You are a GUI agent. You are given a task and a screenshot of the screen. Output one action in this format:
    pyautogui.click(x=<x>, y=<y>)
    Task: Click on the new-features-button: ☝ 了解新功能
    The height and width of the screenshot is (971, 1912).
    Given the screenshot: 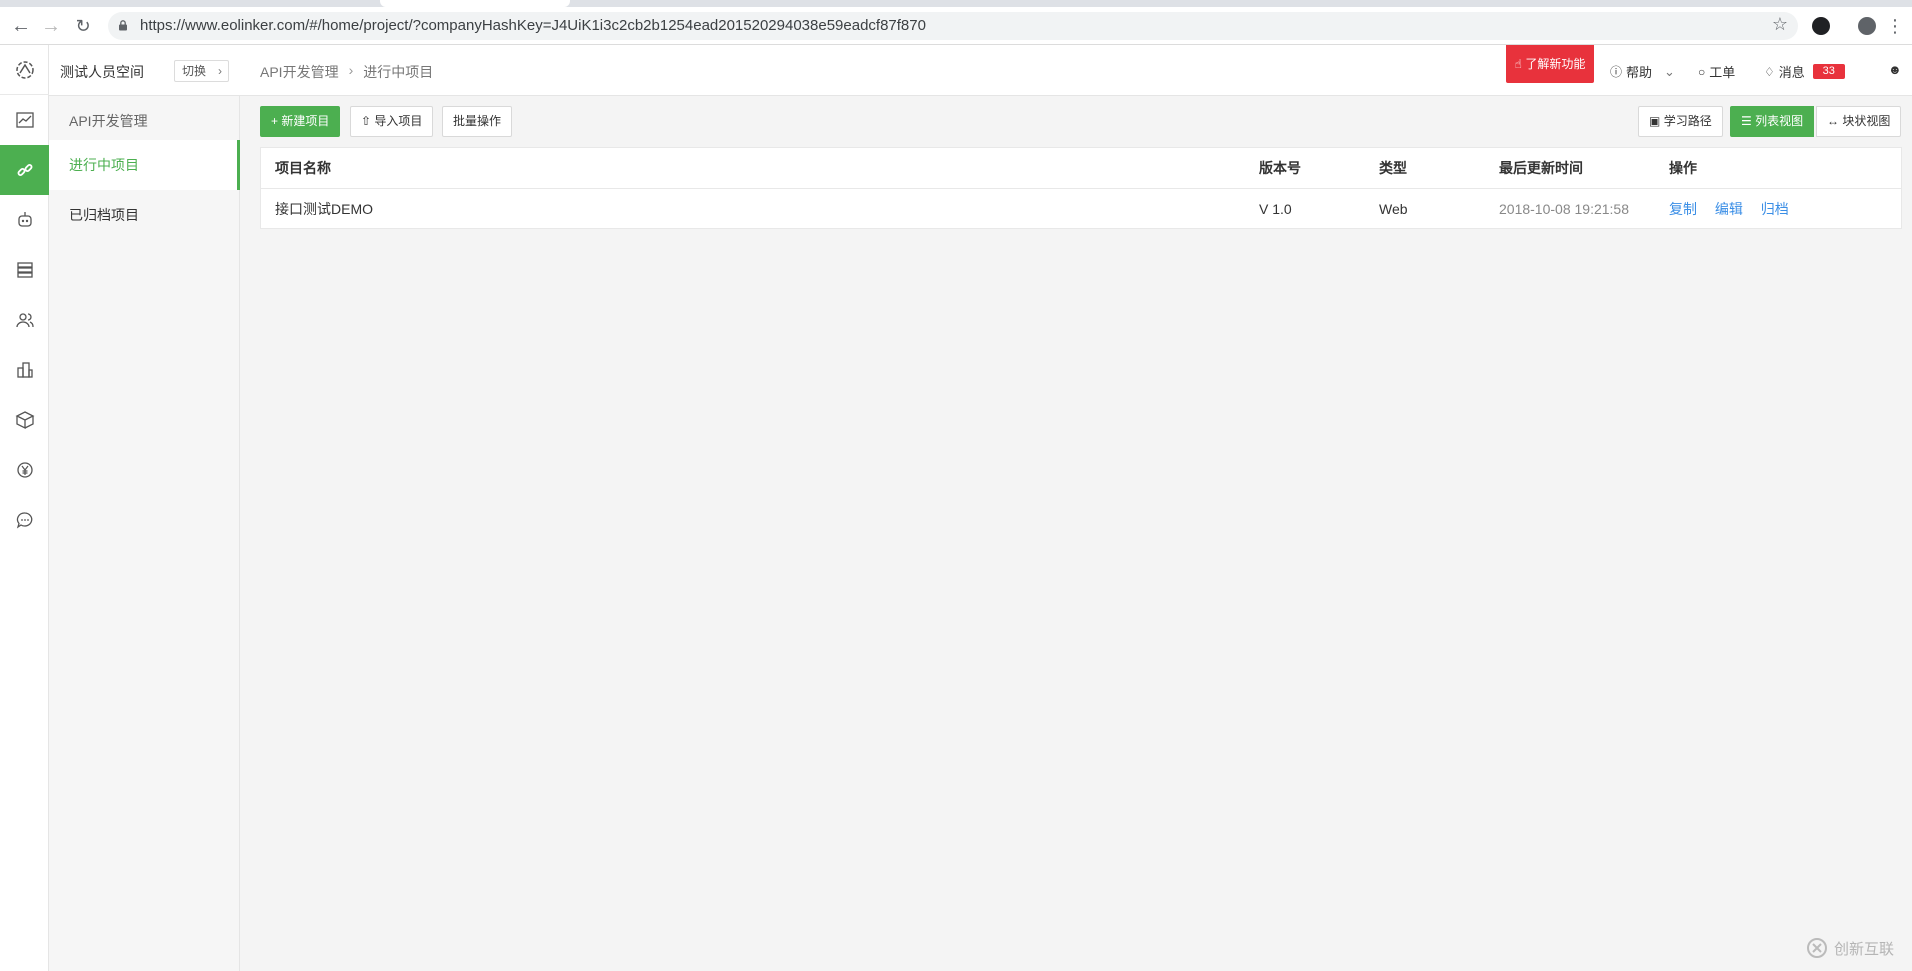 What is the action you would take?
    pyautogui.click(x=1550, y=64)
    